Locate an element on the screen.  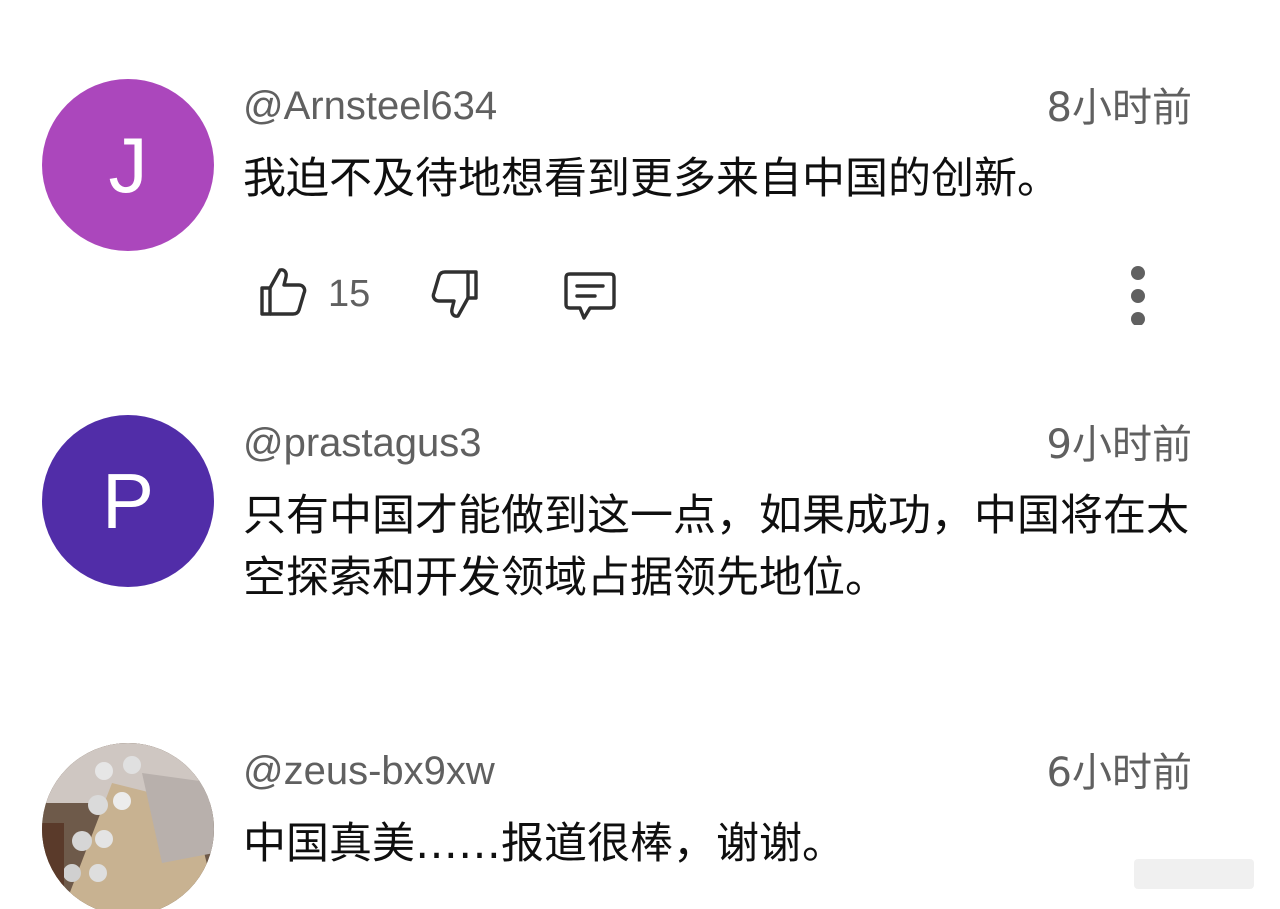
comment-time: 6小时前 is located at coordinates (1119, 773).